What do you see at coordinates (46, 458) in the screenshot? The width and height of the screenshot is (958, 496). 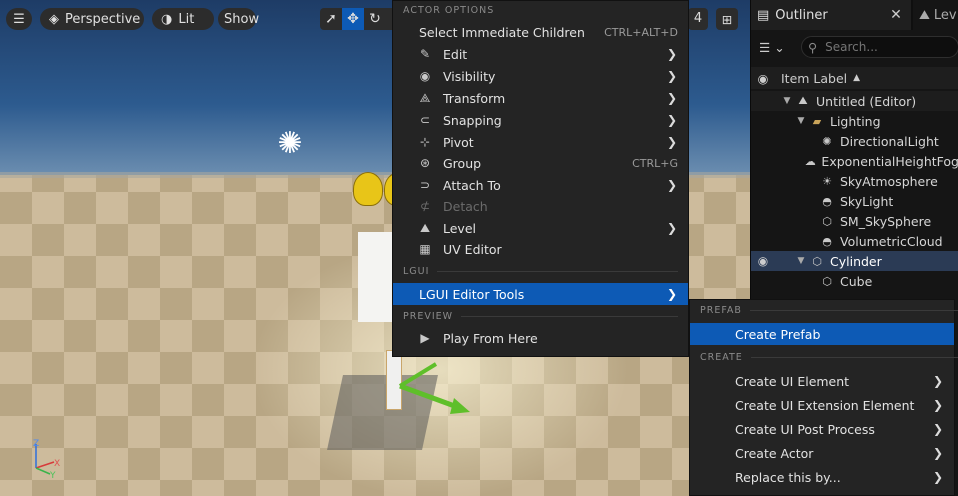 I see `axis-indicator: Z X Y` at bounding box center [46, 458].